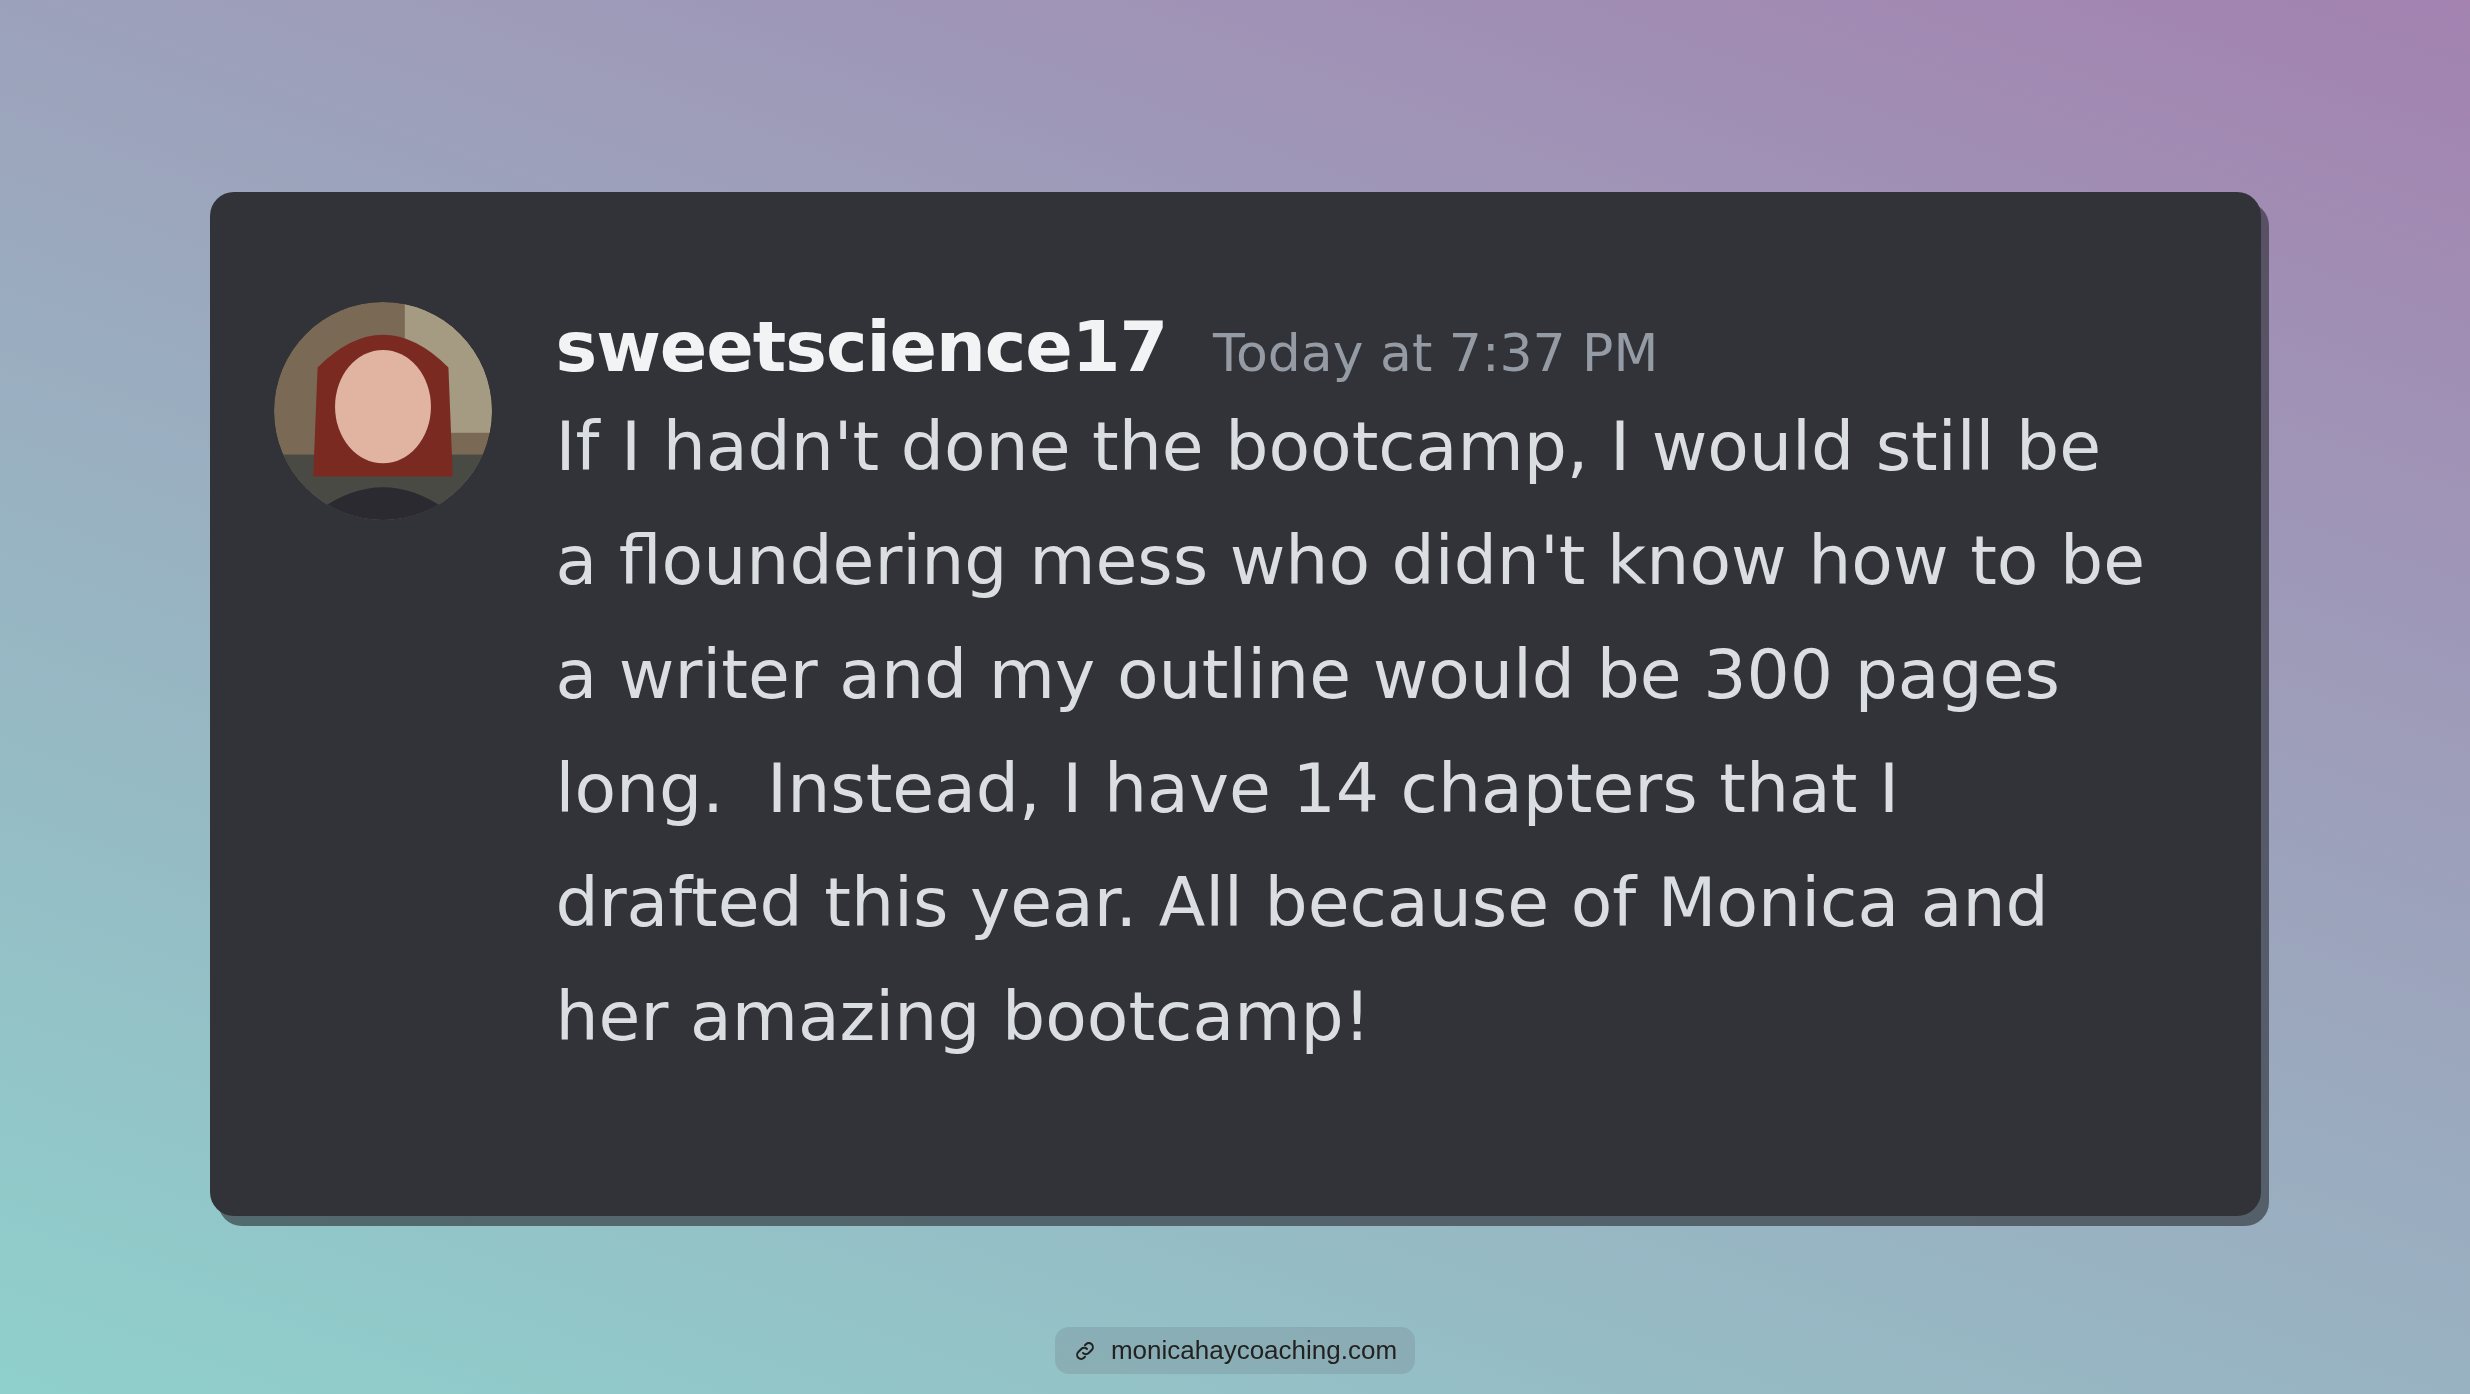  What do you see at coordinates (1436, 353) in the screenshot?
I see `timestamp: Today at 7:37 PM` at bounding box center [1436, 353].